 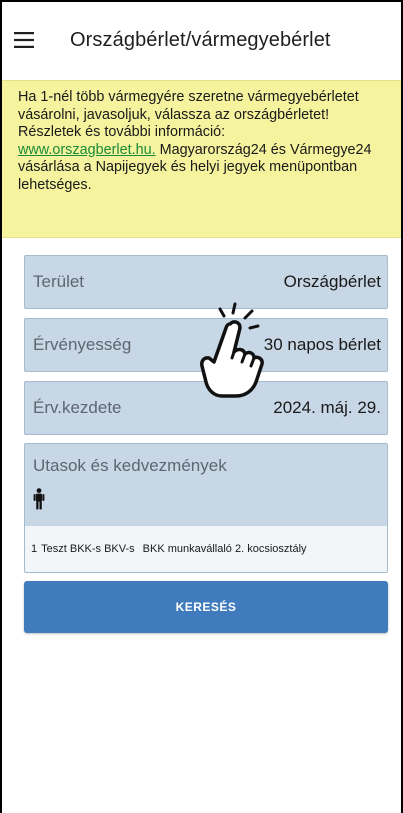 I want to click on search-button: KERESÉS, so click(x=206, y=607).